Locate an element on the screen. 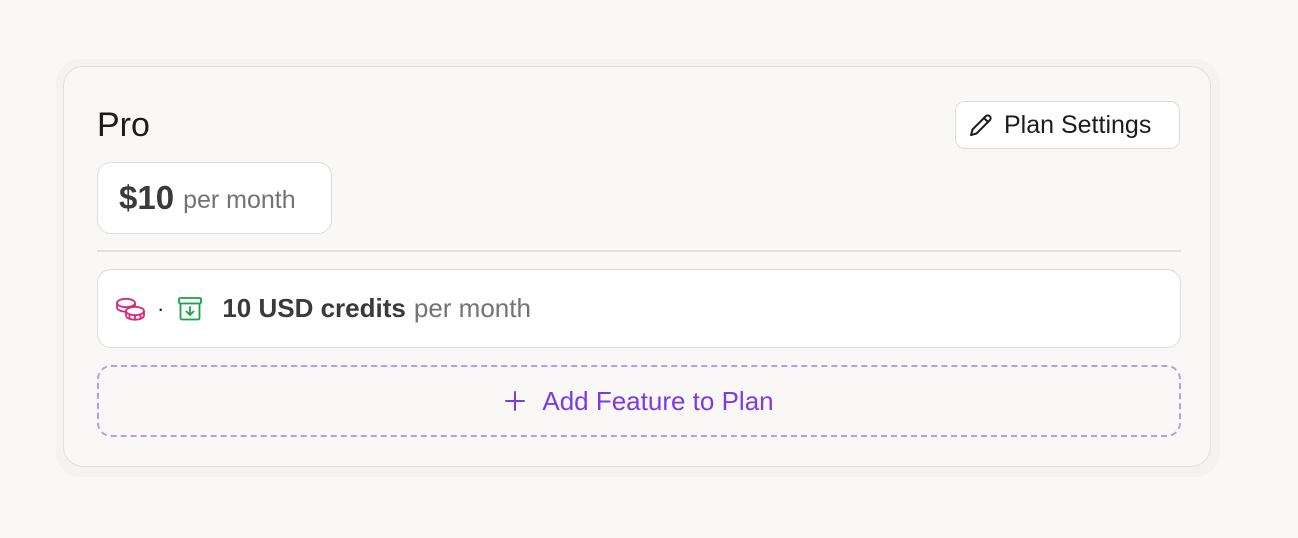 Image resolution: width=1298 pixels, height=538 pixels. feature-item: · 10 USD credits per month is located at coordinates (639, 308).